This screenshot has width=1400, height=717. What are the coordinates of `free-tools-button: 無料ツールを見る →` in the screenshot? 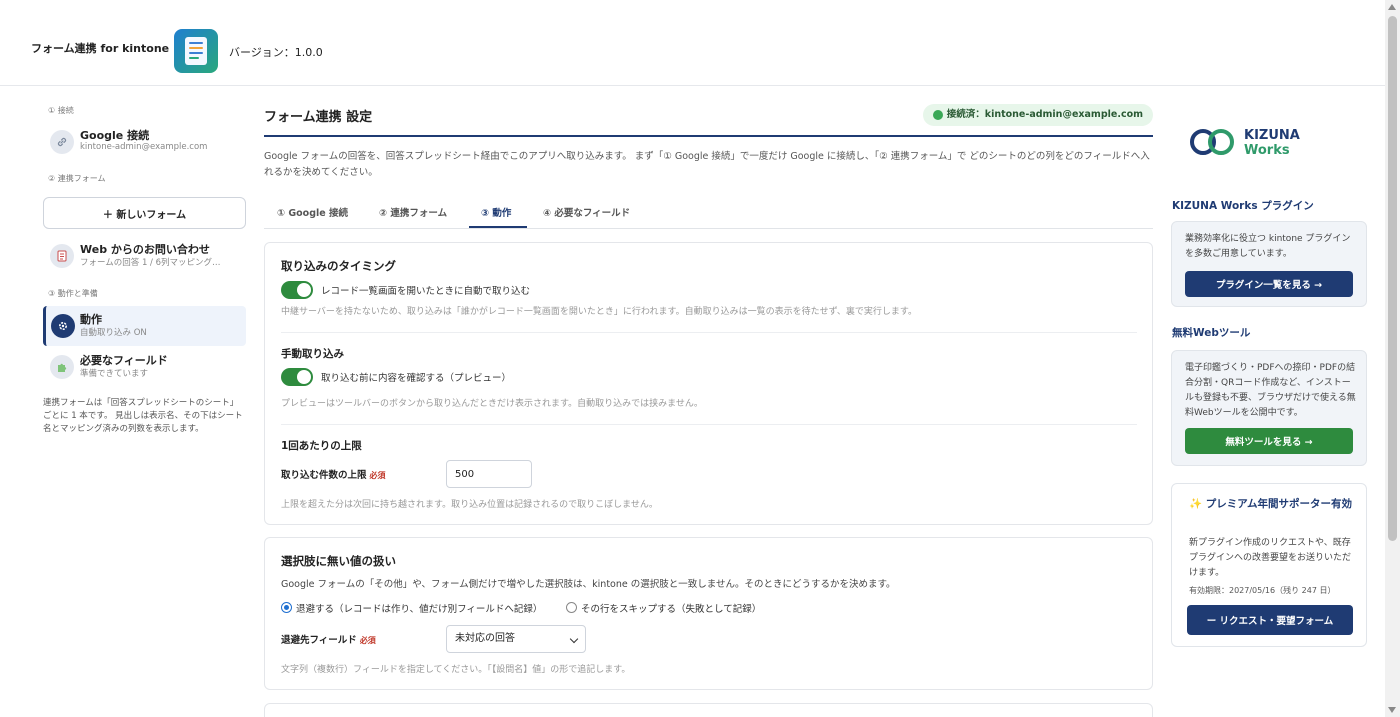 It's located at (1269, 441).